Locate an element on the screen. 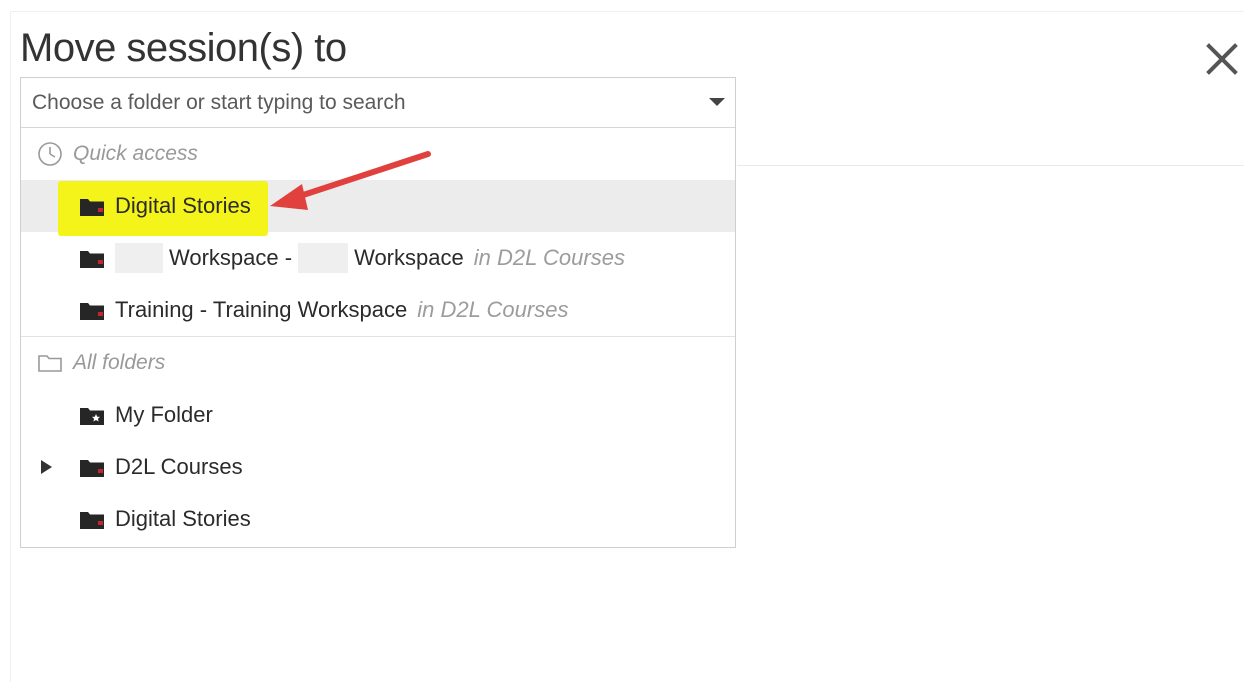 This screenshot has height=682, width=1244. left-border is located at coordinates (10, 347).